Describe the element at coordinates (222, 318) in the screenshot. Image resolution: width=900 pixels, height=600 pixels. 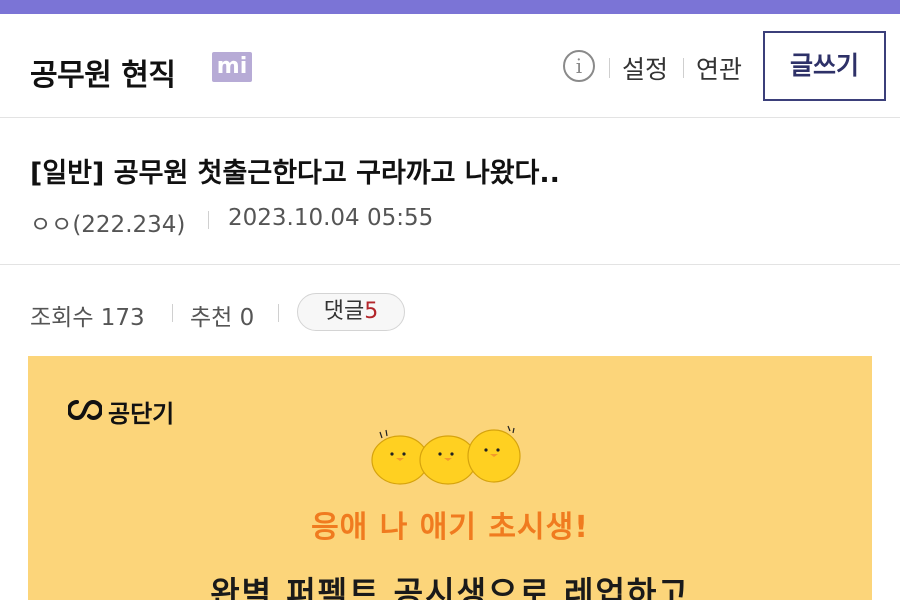
I see `recommend-count: 추천 0` at that location.